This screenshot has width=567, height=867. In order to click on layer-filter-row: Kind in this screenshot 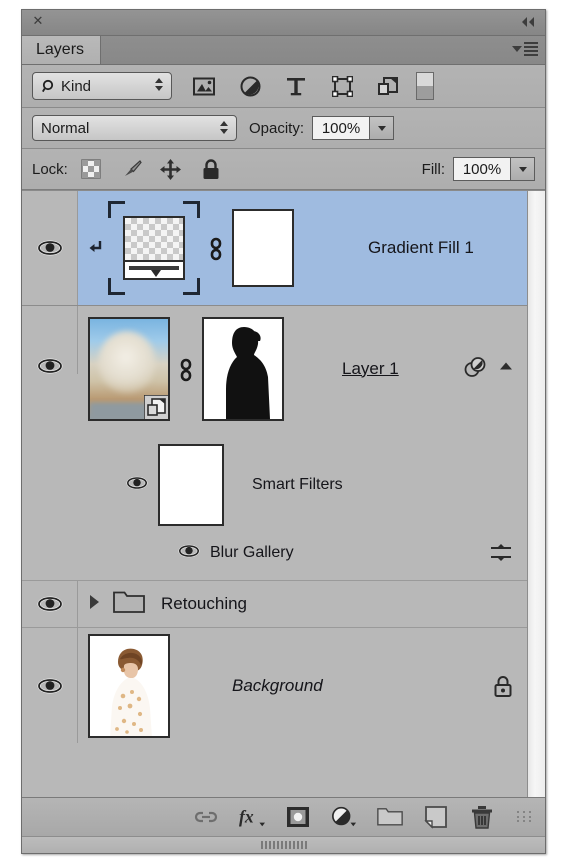, I will do `click(283, 86)`.